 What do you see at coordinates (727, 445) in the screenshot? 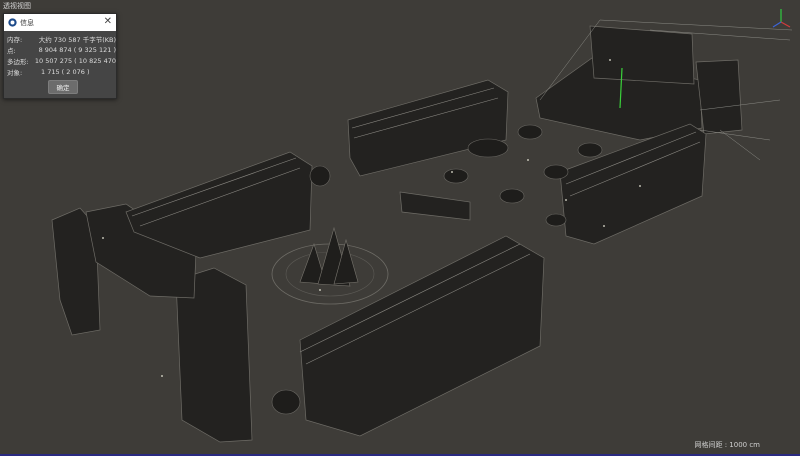
I see `grid-spacing-label: 网格间距 : 1000 cm` at bounding box center [727, 445].